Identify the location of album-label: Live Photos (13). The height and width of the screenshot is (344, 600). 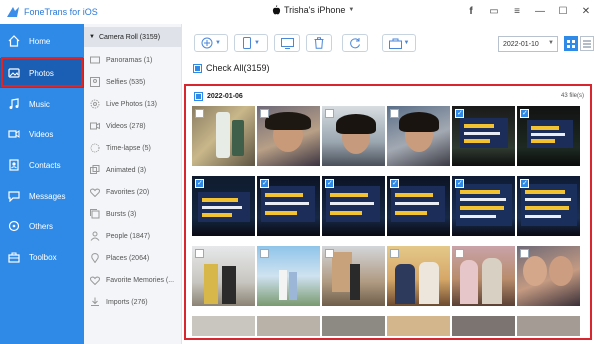
(131, 104).